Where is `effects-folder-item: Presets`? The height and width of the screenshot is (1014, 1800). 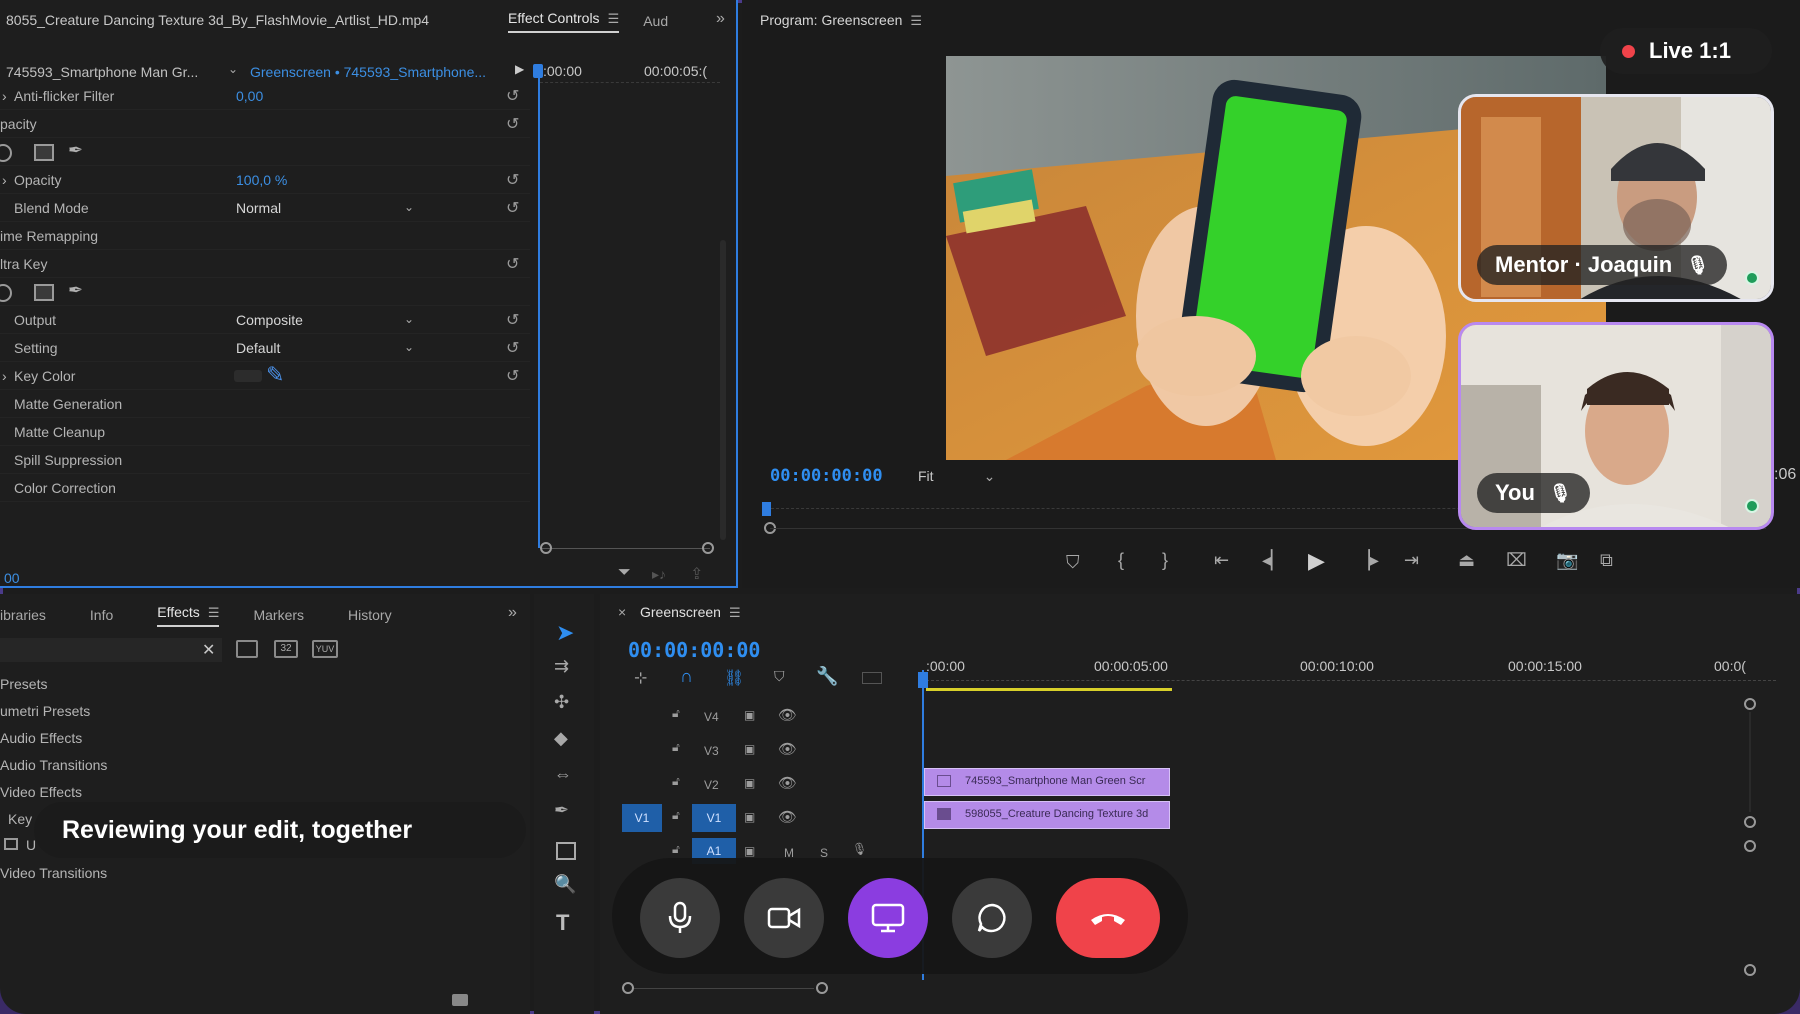
effects-folder-item: Presets is located at coordinates (23, 684).